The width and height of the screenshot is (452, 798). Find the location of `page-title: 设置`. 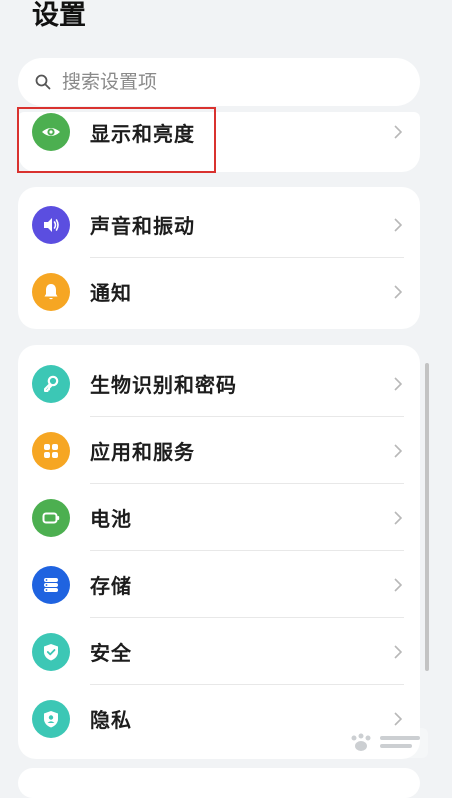

page-title: 设置 is located at coordinates (59, 15).